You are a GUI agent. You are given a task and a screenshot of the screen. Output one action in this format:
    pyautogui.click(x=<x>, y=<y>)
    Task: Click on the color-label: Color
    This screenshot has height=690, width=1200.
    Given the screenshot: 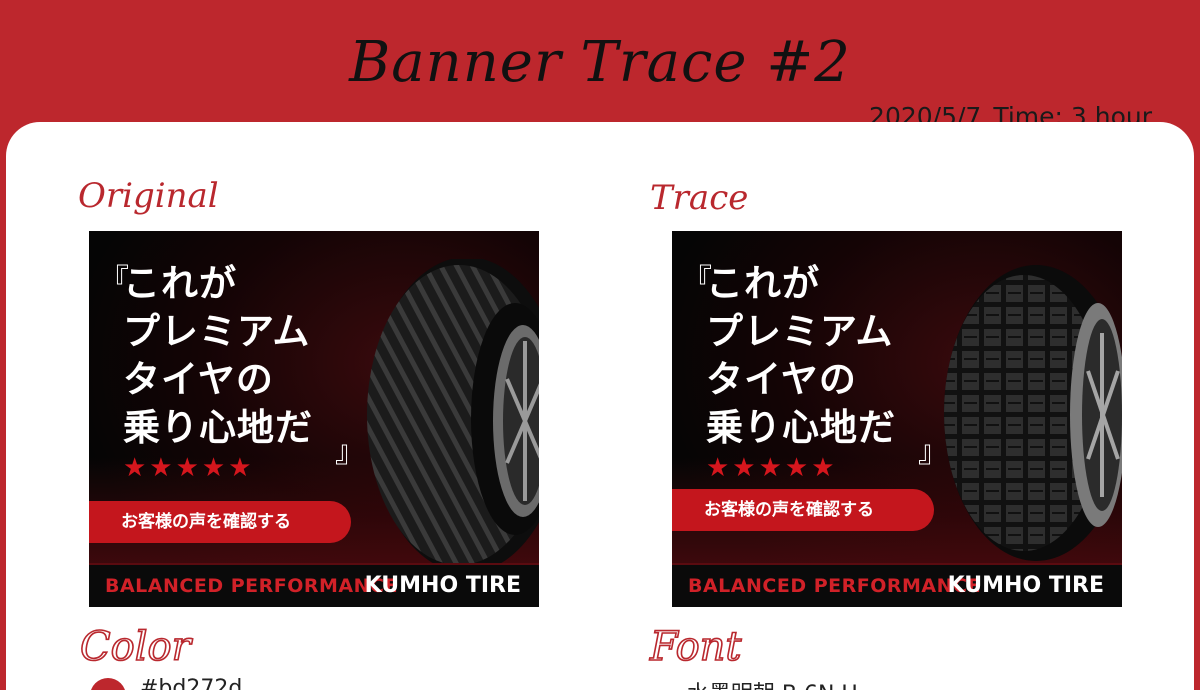 What is the action you would take?
    pyautogui.click(x=135, y=647)
    